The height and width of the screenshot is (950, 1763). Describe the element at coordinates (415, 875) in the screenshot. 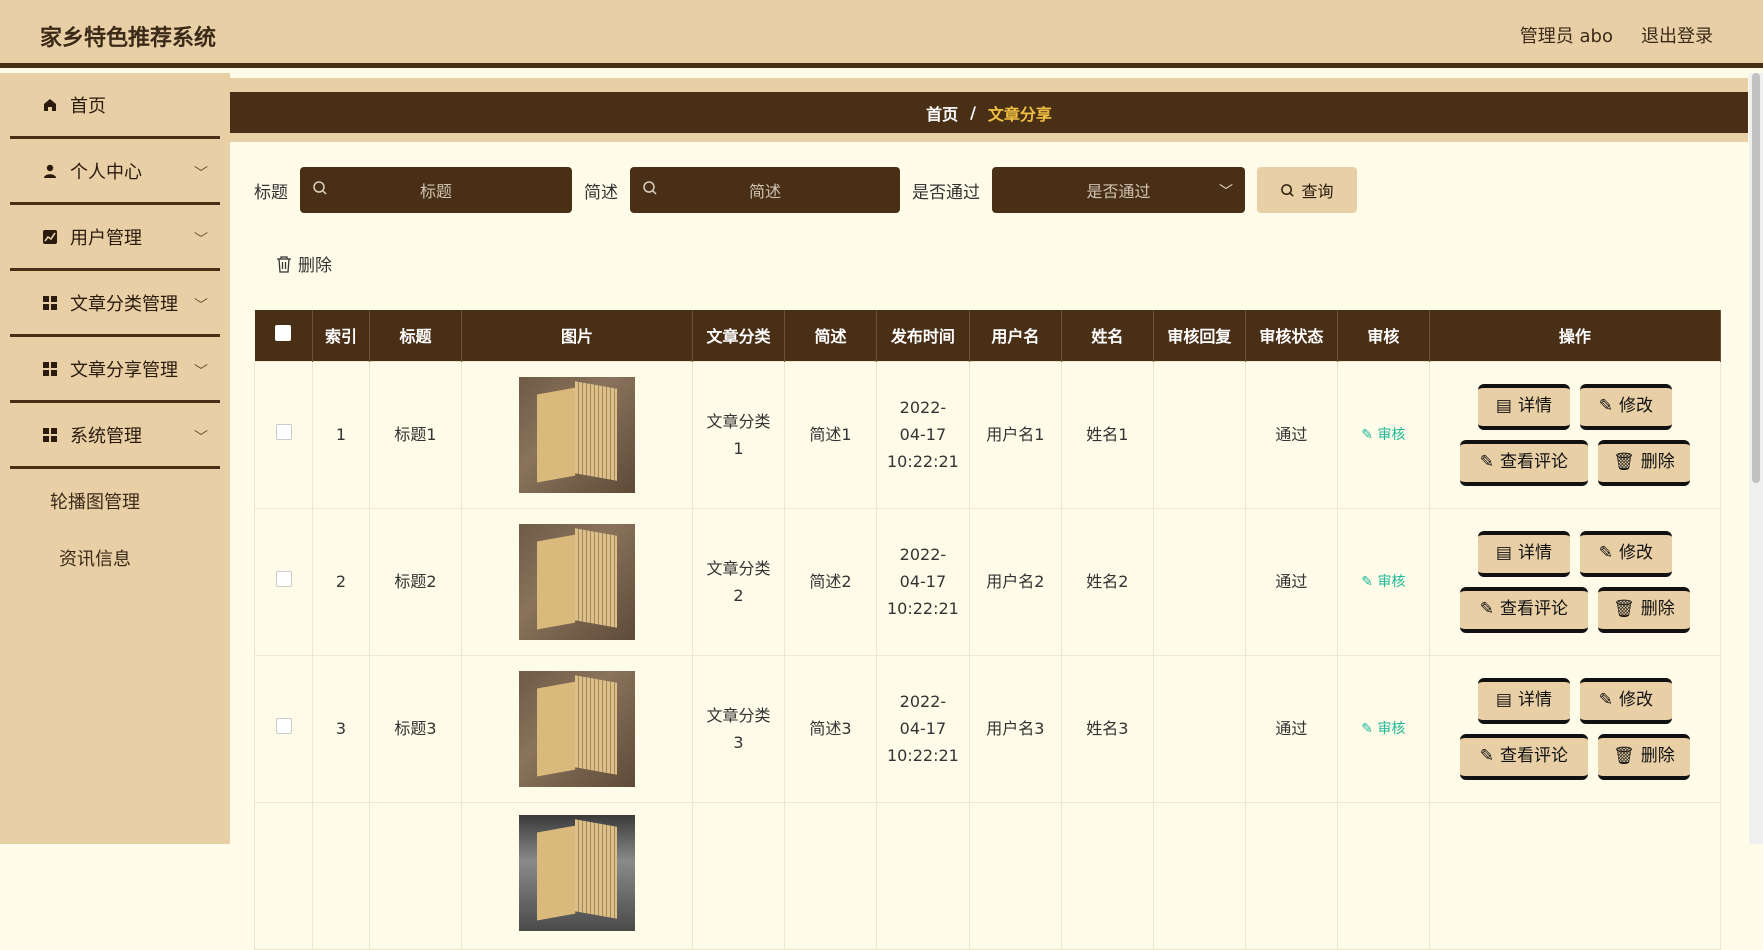

I see `title-cell` at that location.